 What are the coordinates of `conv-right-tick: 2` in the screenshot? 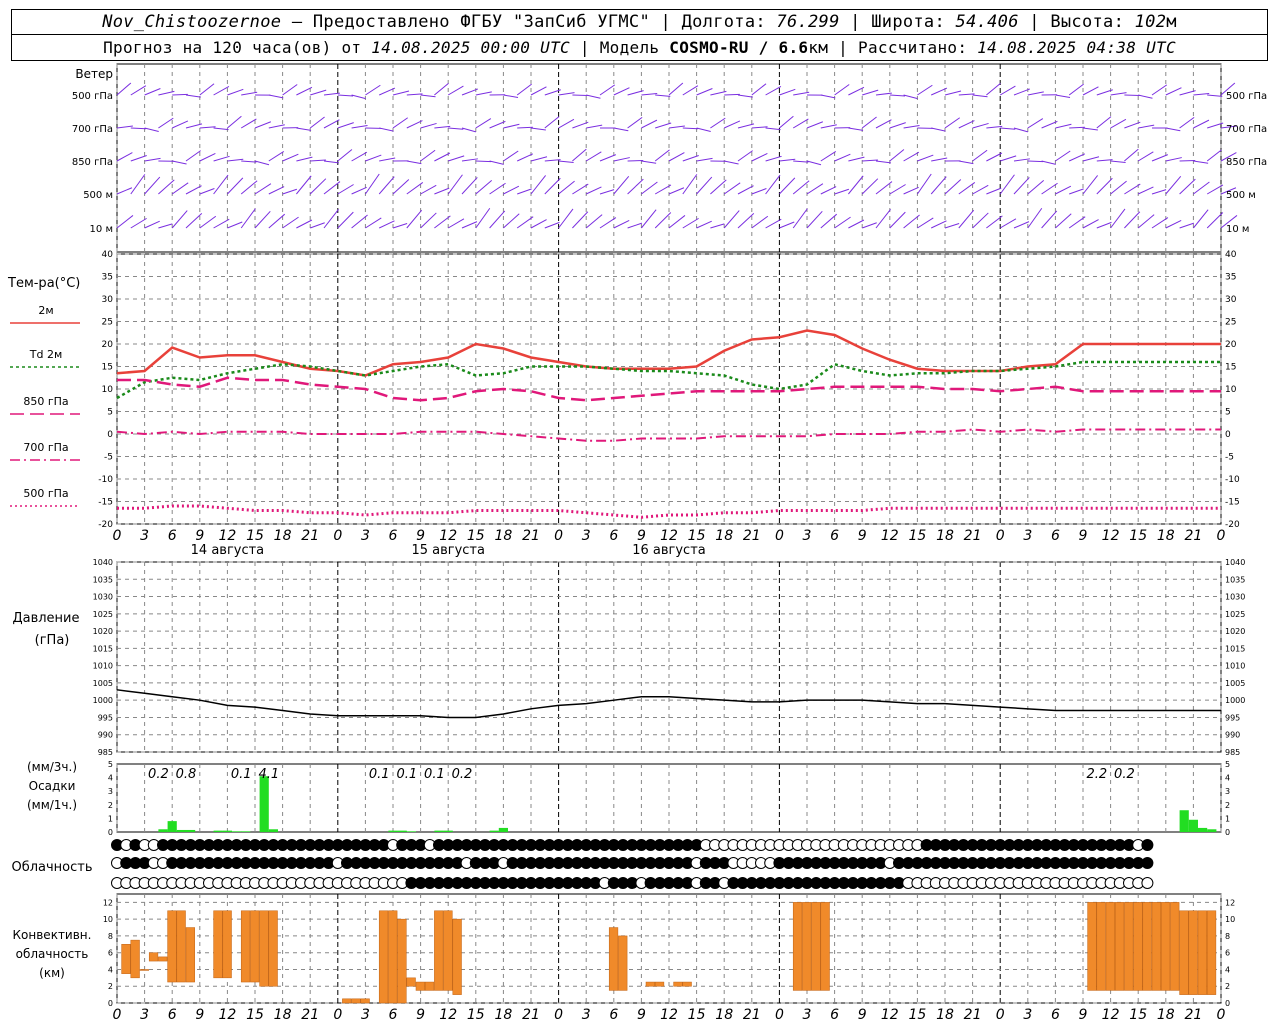 It's located at (1227, 986).